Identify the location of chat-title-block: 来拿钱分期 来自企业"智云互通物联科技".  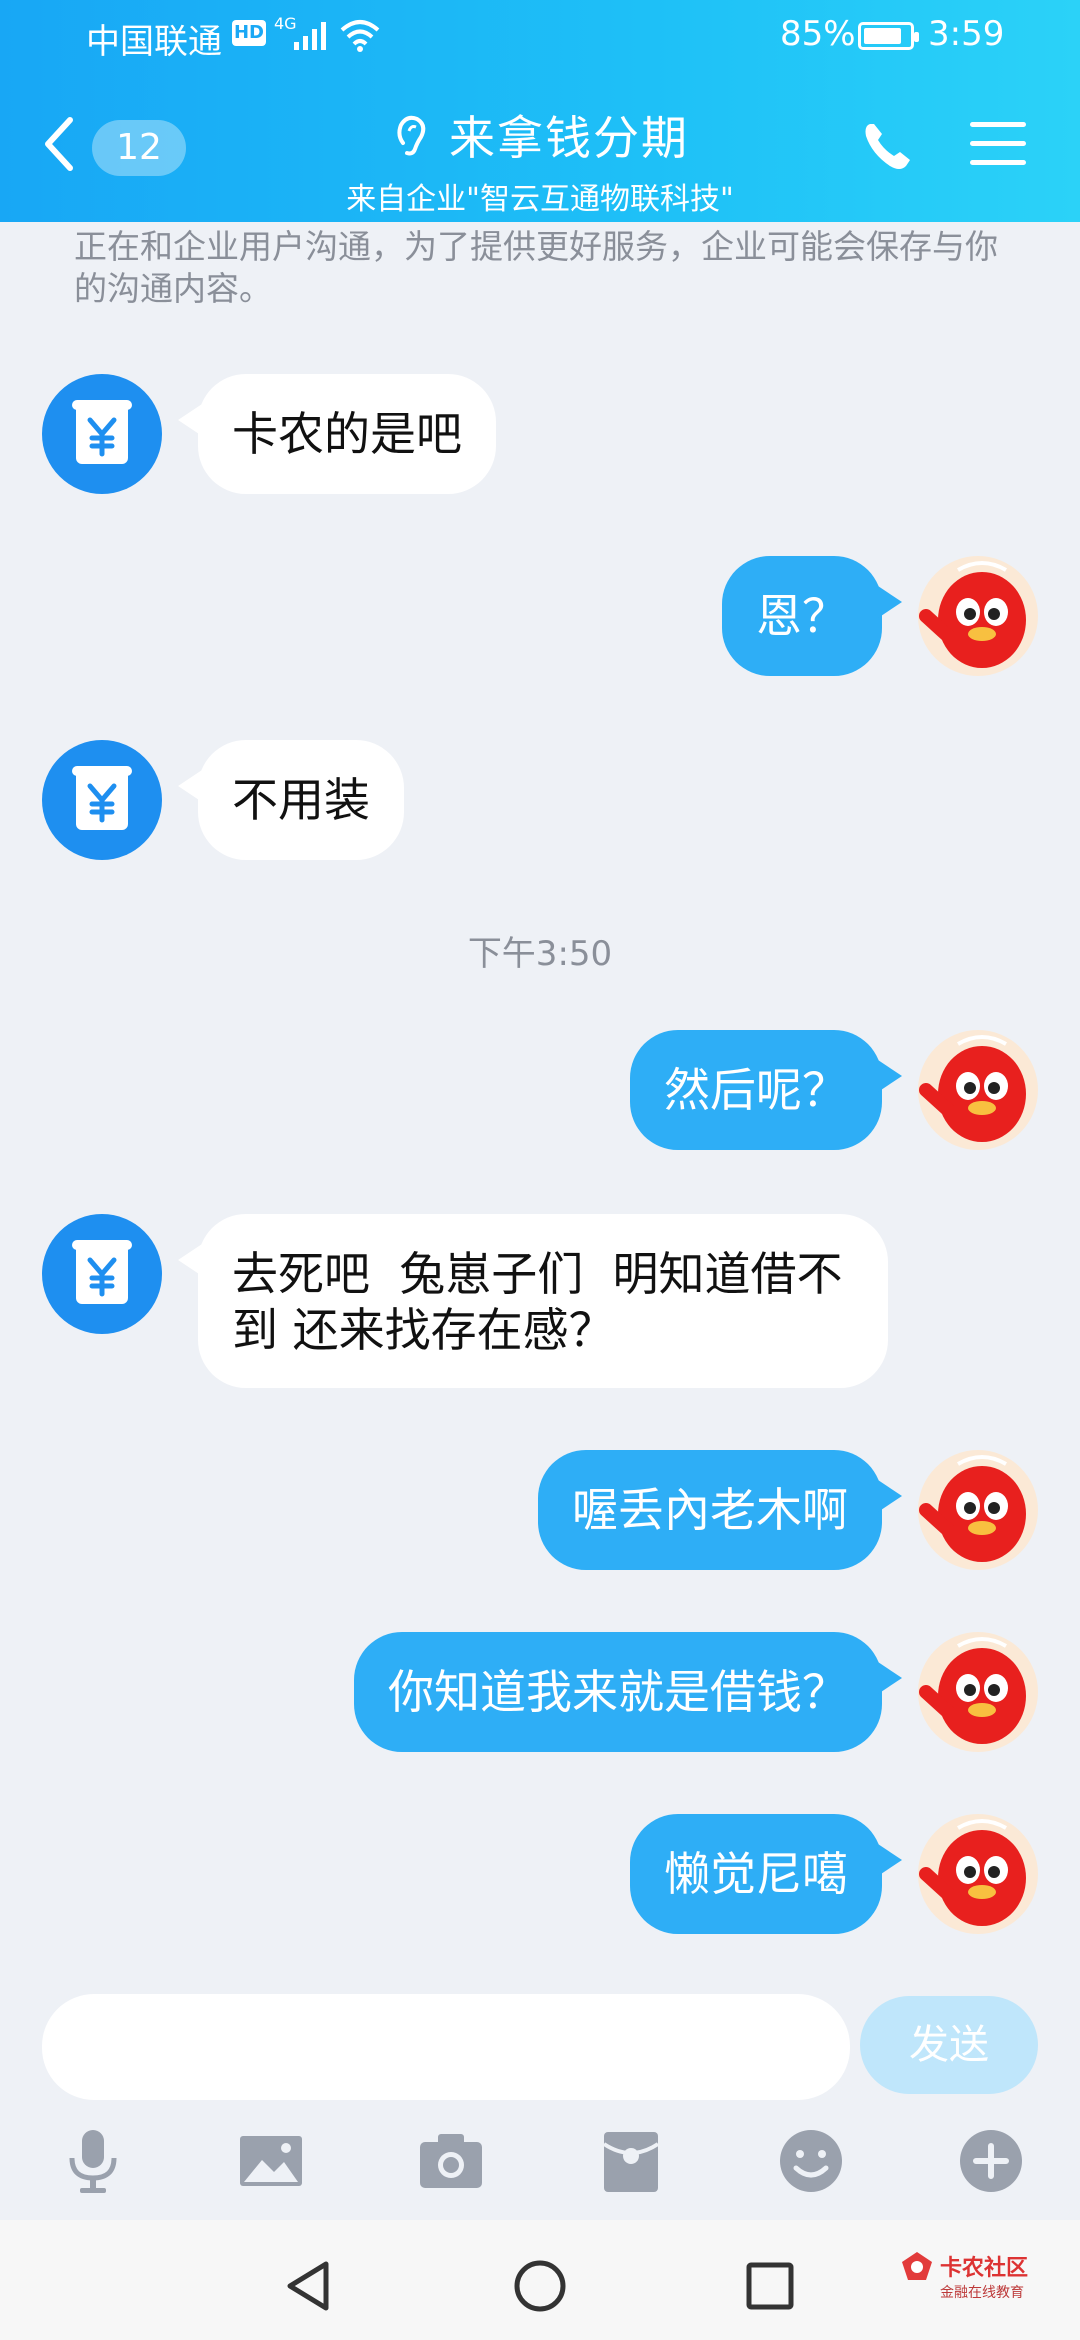
(540, 160).